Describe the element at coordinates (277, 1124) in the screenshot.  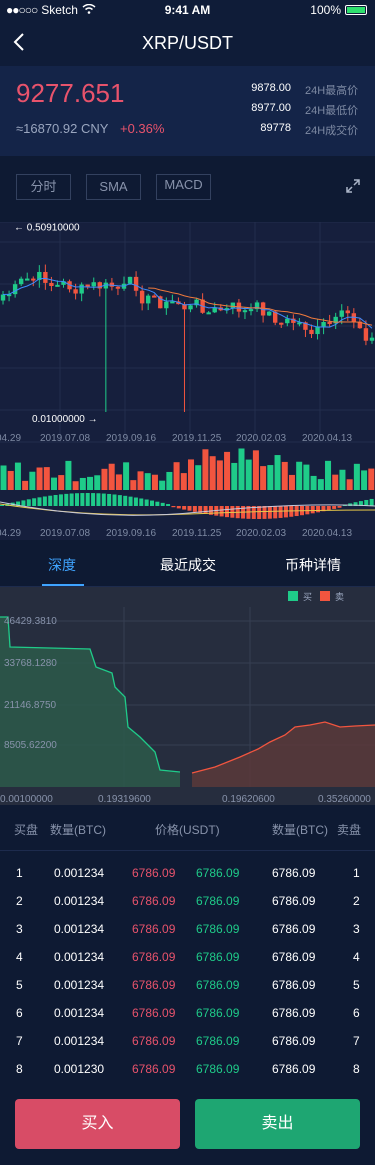
I see `sell-button: 卖出` at that location.